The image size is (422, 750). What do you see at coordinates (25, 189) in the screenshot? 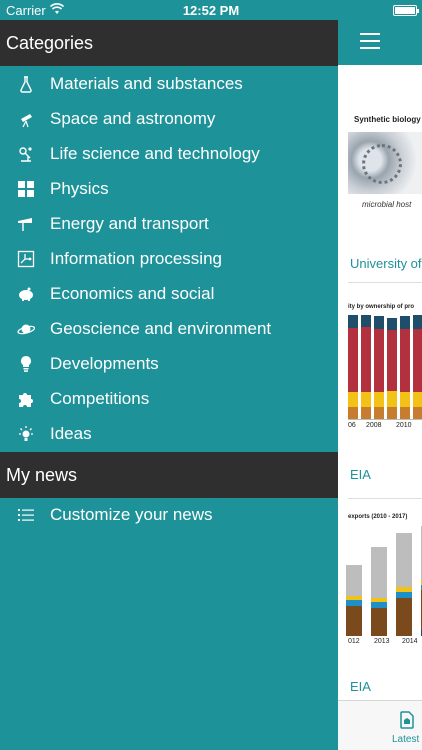
I see `calculator-icon` at bounding box center [25, 189].